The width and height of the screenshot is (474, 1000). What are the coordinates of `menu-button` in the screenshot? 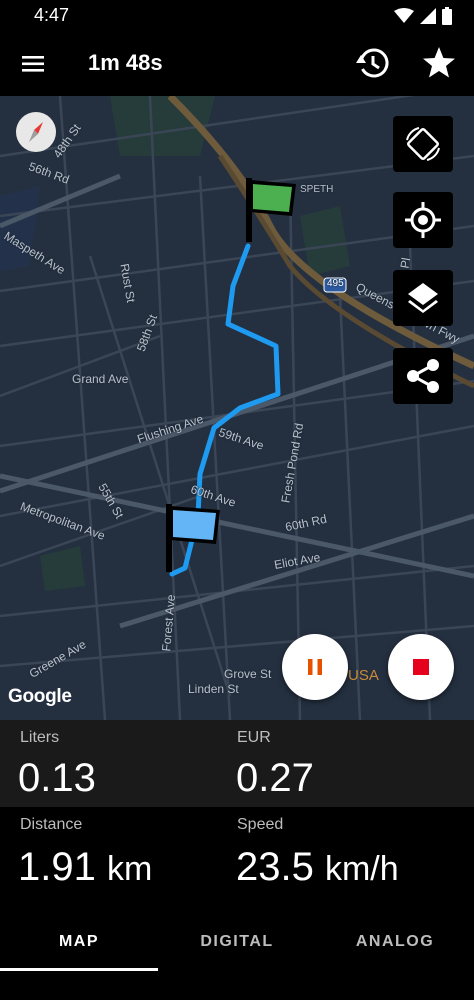 It's located at (34, 64).